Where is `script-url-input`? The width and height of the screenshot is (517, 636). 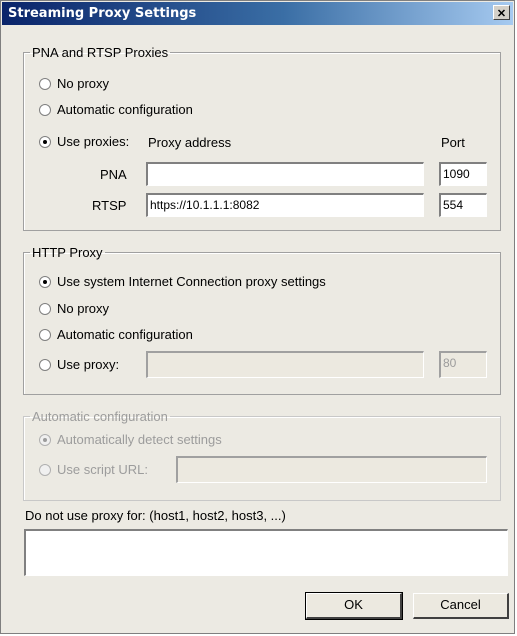
script-url-input is located at coordinates (331, 469).